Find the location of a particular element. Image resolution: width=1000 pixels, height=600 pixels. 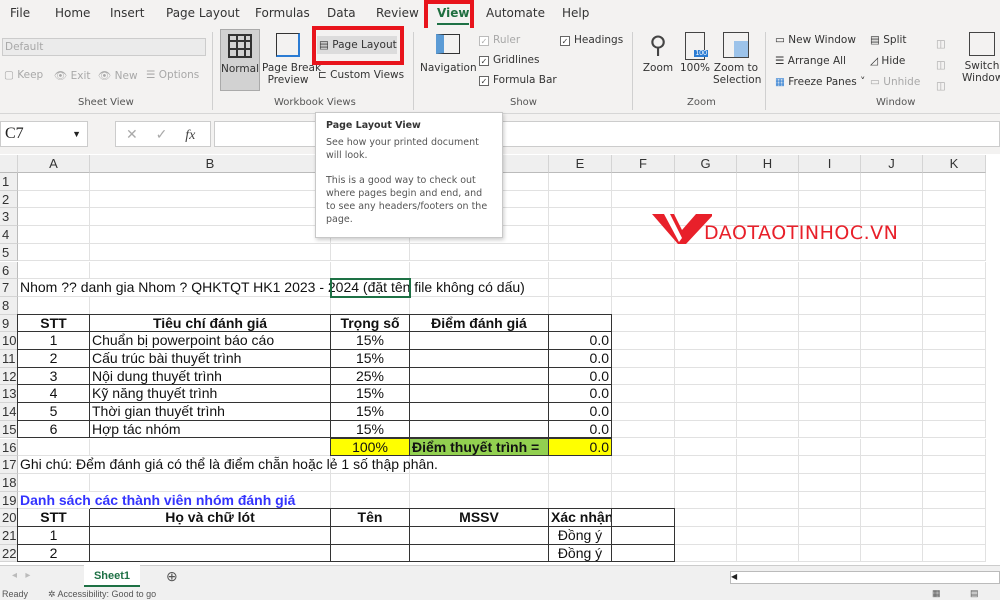

cell-F16 is located at coordinates (643, 447).